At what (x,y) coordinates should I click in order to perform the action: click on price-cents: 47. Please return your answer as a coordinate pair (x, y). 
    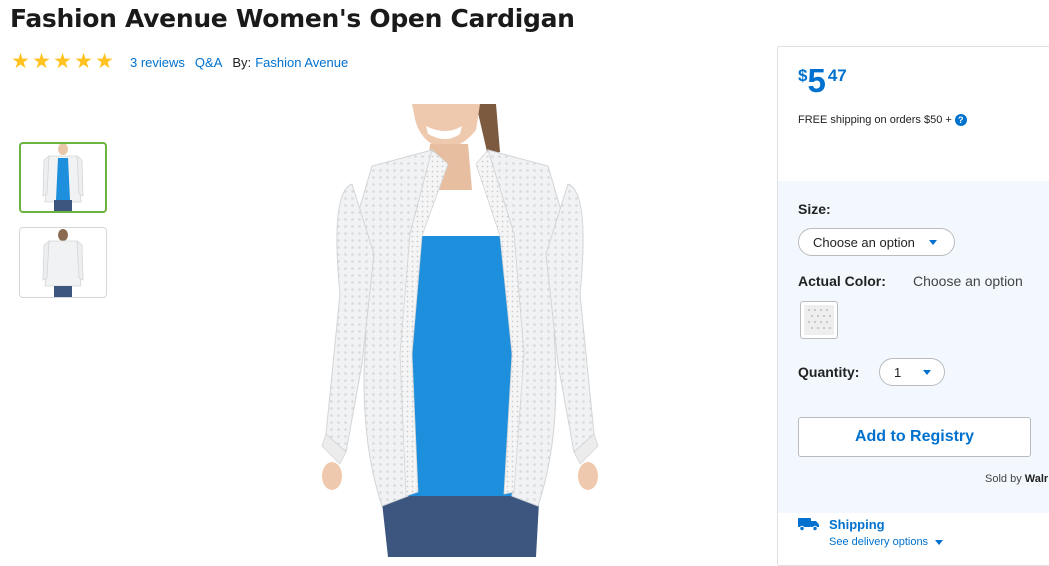
    Looking at the image, I should click on (837, 75).